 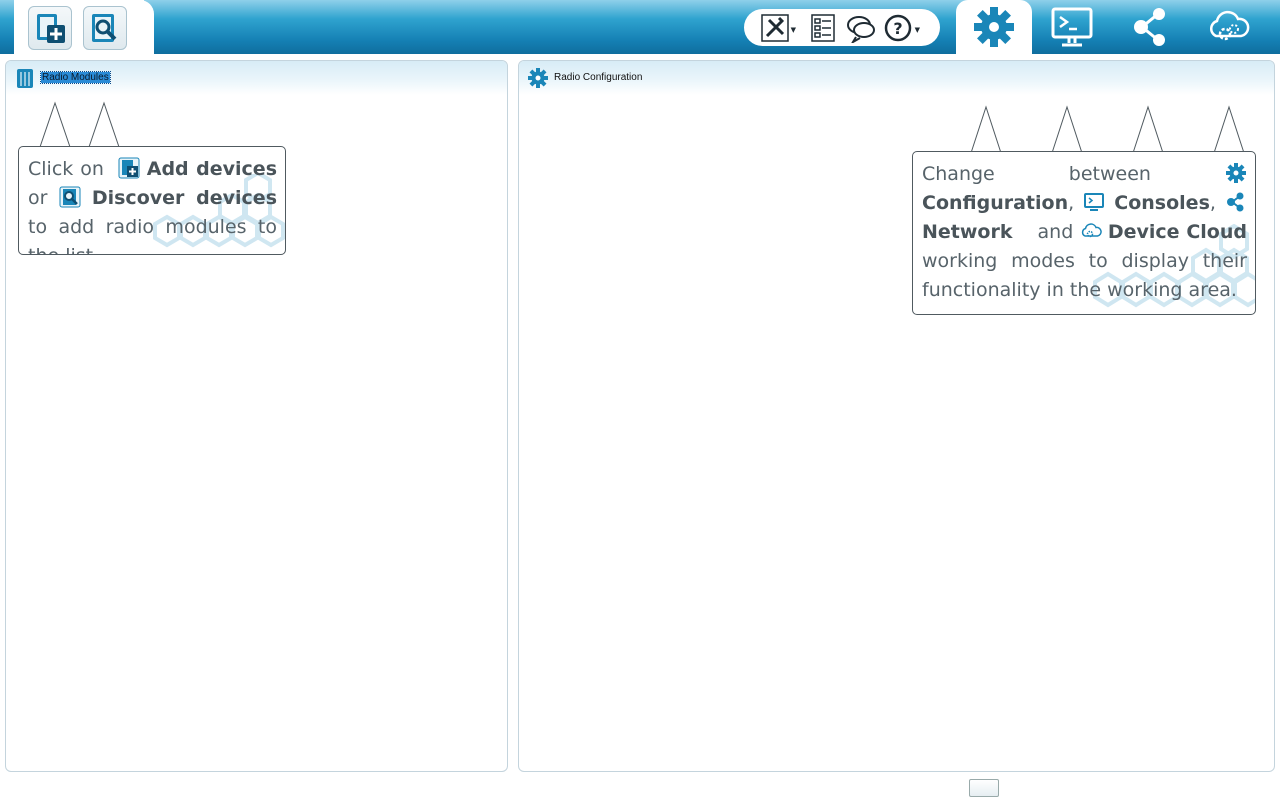 I want to click on gear-icon, so click(x=538, y=78).